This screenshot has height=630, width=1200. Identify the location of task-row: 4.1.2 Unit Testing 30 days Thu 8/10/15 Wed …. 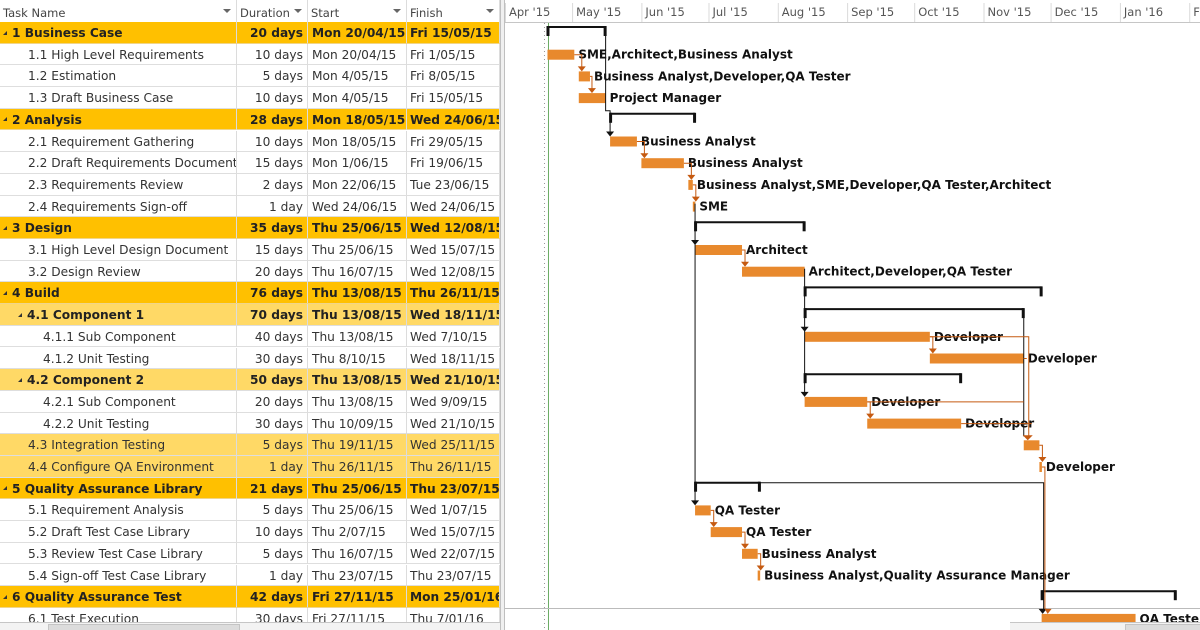
(250, 358).